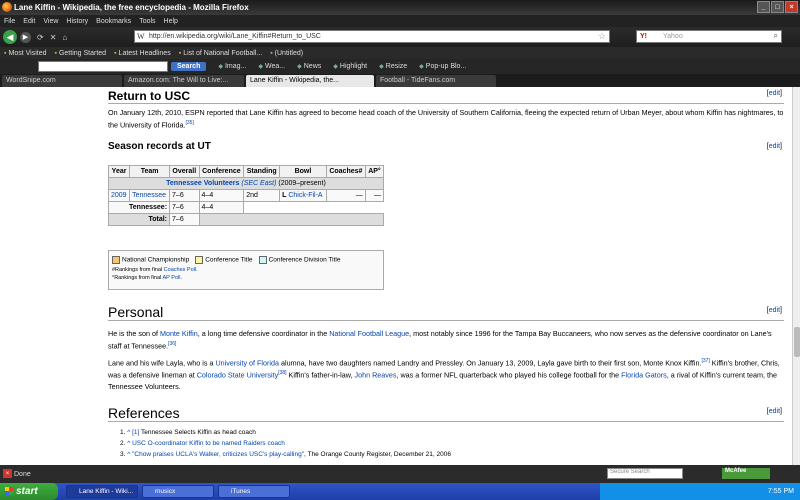 The height and width of the screenshot is (500, 800). Describe the element at coordinates (25, 37) in the screenshot. I see `forward-button: ▶` at that location.